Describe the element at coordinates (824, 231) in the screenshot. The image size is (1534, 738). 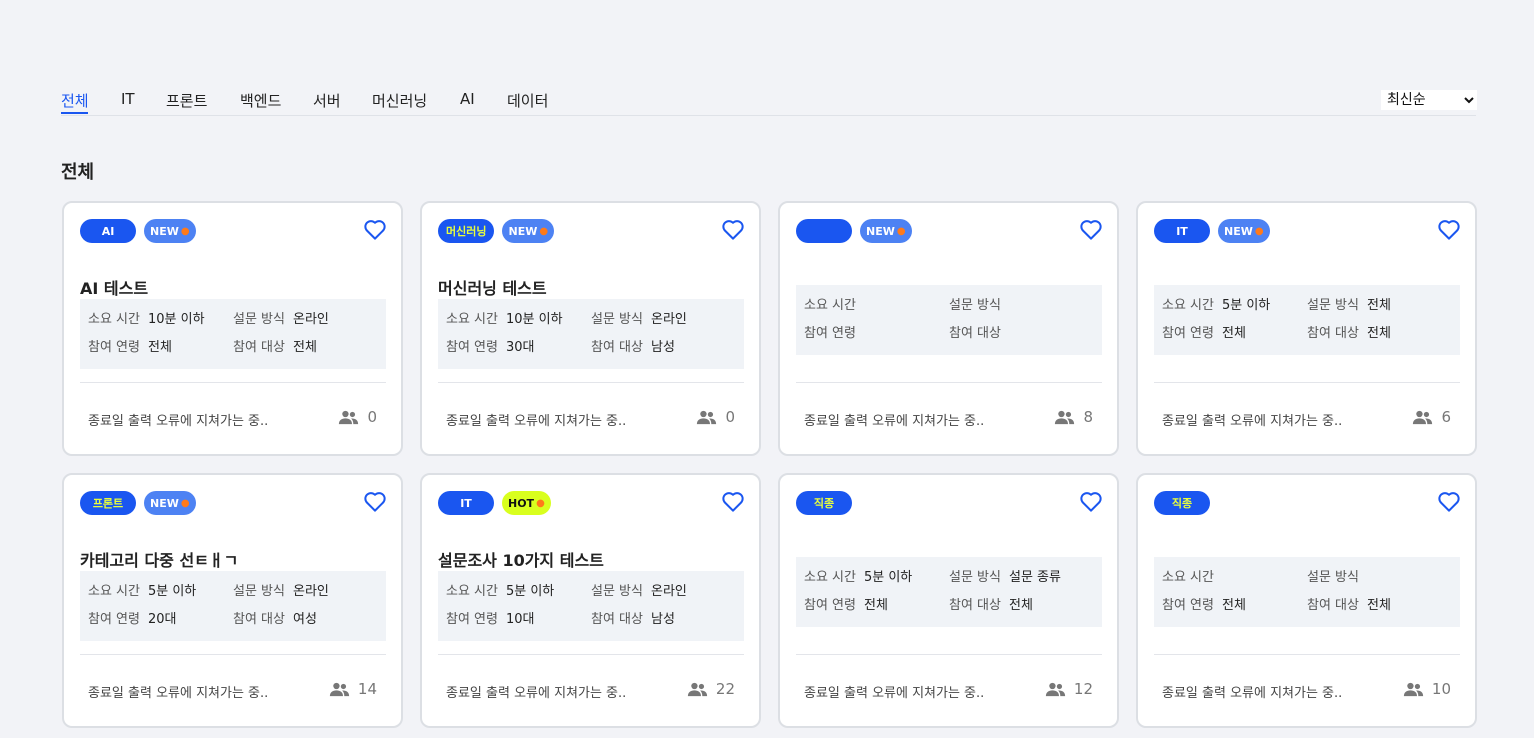
I see `category-badge` at that location.